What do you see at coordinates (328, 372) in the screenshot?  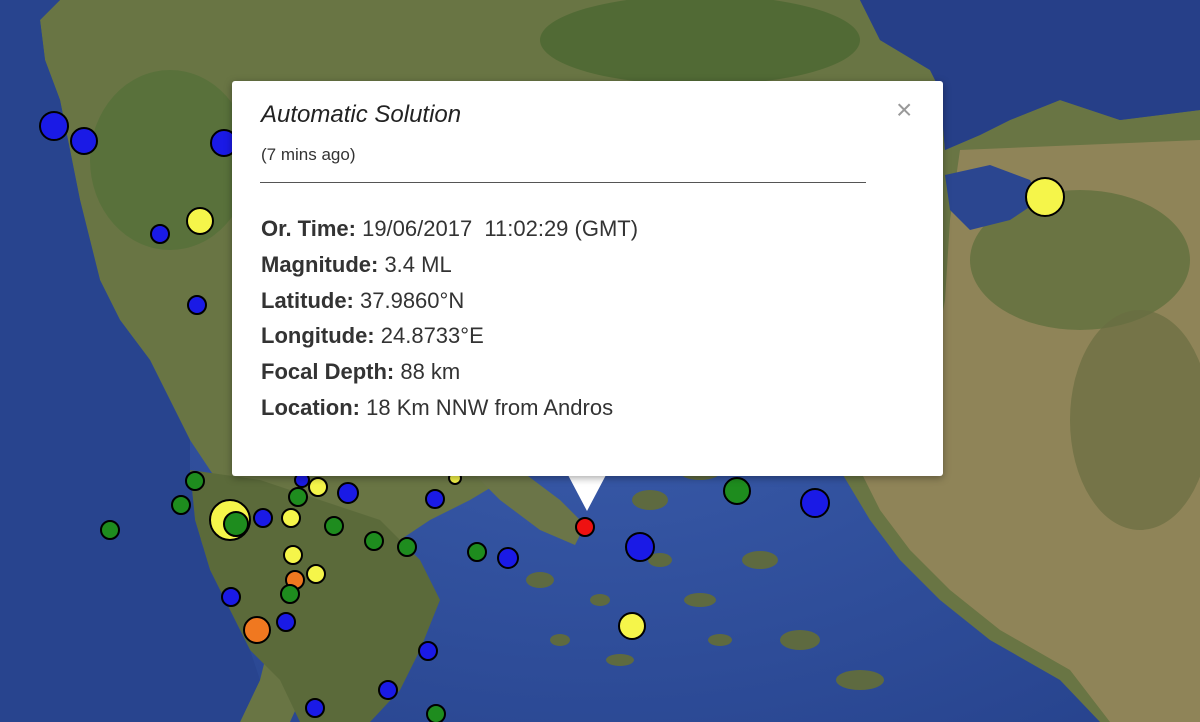 I see `field-label: Focal Depth:` at bounding box center [328, 372].